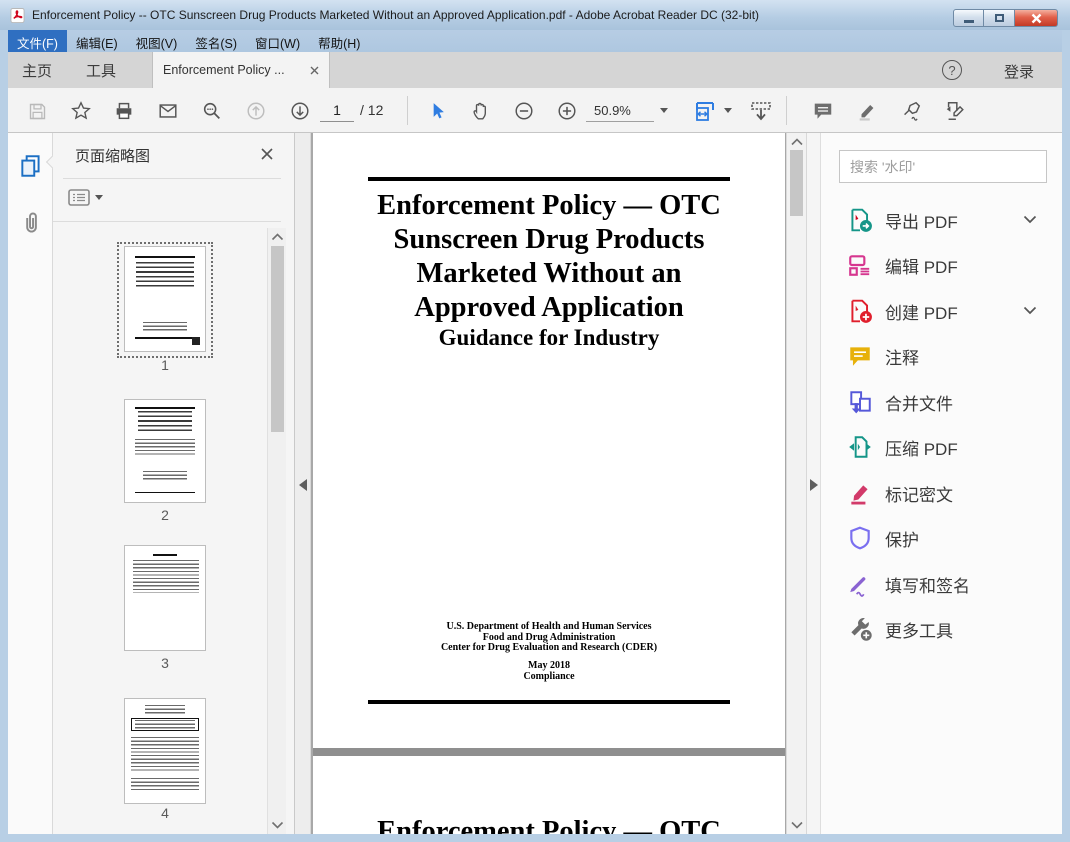 The width and height of the screenshot is (1070, 842). What do you see at coordinates (256, 111) in the screenshot?
I see `previous-page-button` at bounding box center [256, 111].